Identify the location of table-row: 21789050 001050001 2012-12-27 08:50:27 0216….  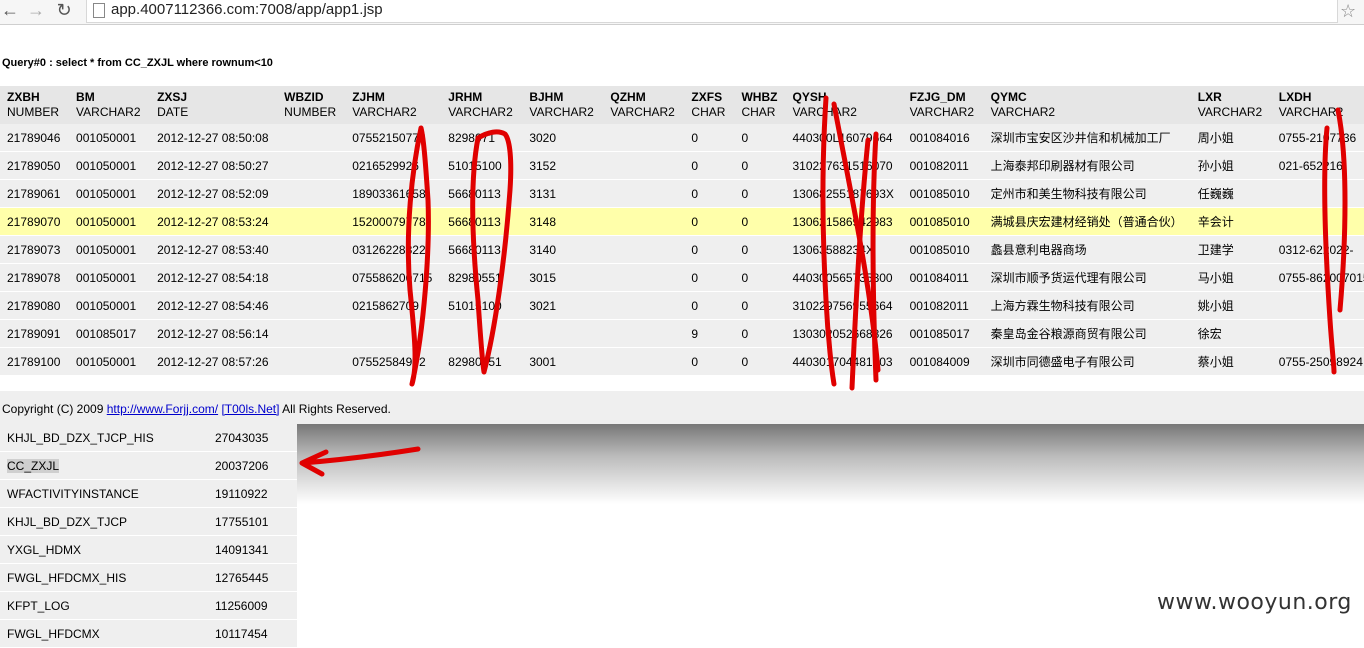
(682, 165).